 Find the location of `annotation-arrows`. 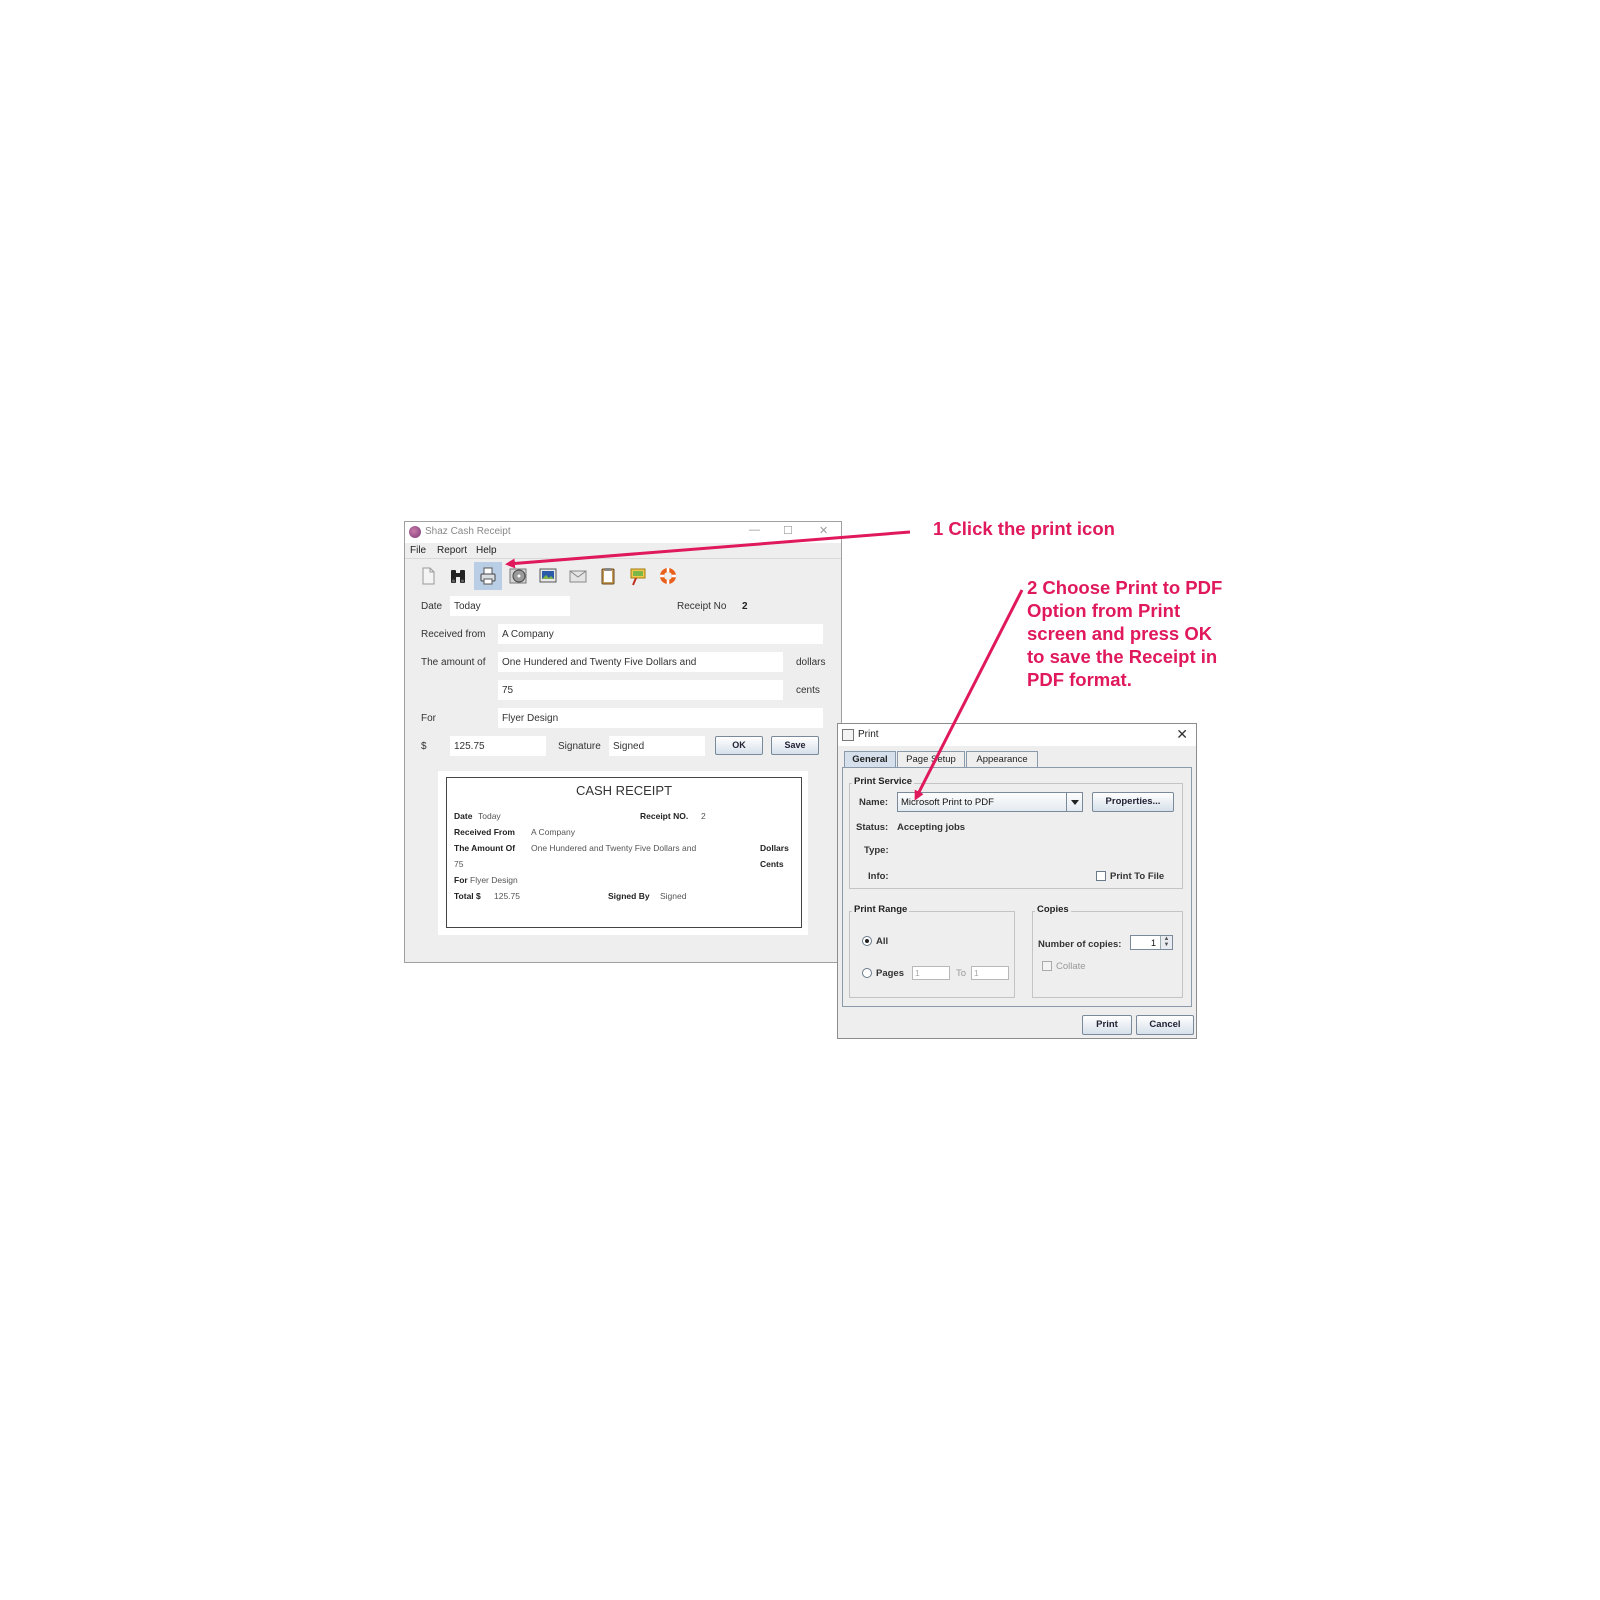

annotation-arrows is located at coordinates (764, 665).